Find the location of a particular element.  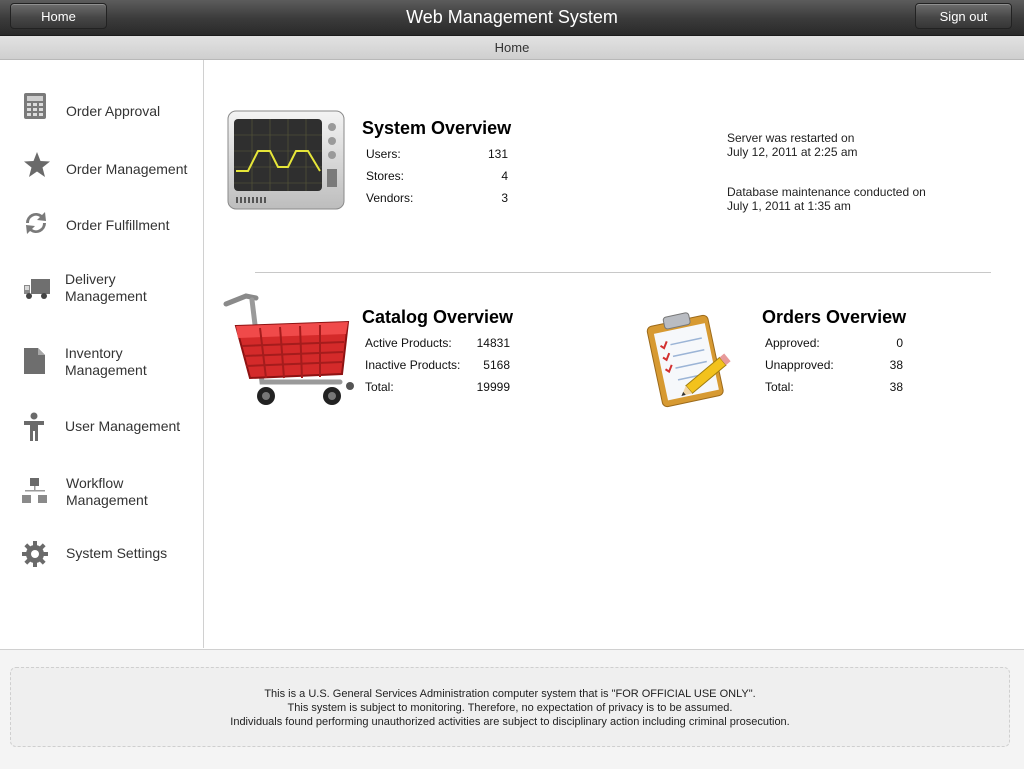

sidebar-item-label-line1: Workflow is located at coordinates (95, 483).